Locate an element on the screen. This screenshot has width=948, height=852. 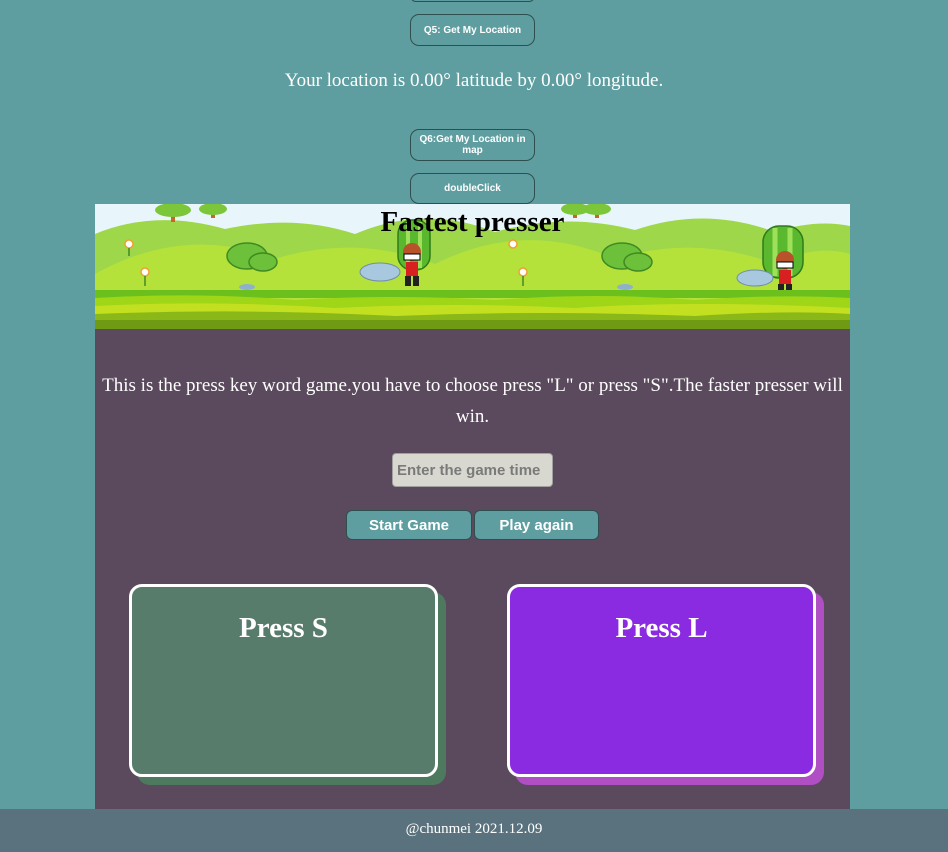
previous-question-button is located at coordinates (472, 1).